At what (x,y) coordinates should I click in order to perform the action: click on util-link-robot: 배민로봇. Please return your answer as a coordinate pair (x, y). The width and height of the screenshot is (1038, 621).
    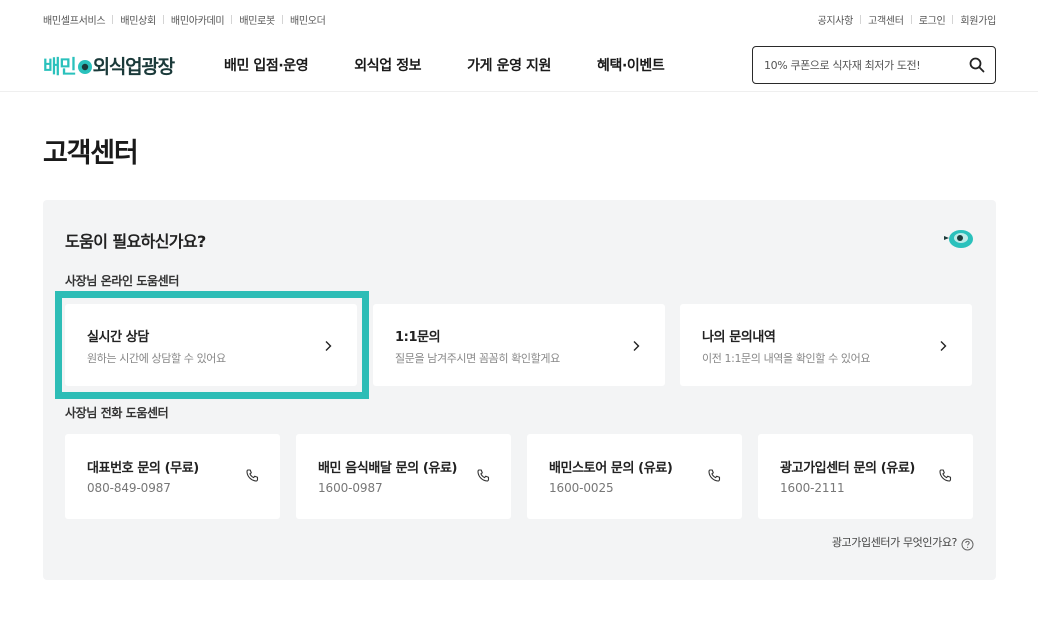
    Looking at the image, I should click on (257, 19).